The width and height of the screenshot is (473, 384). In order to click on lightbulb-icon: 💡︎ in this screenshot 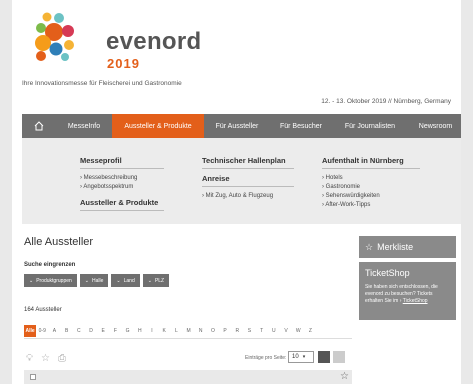, I will do `click(29, 358)`.